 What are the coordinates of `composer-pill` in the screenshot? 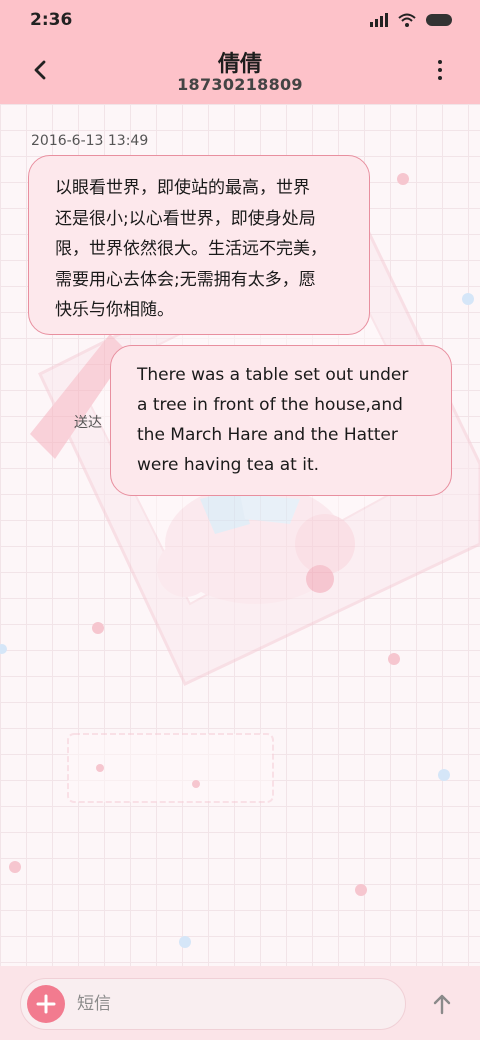 It's located at (213, 1004).